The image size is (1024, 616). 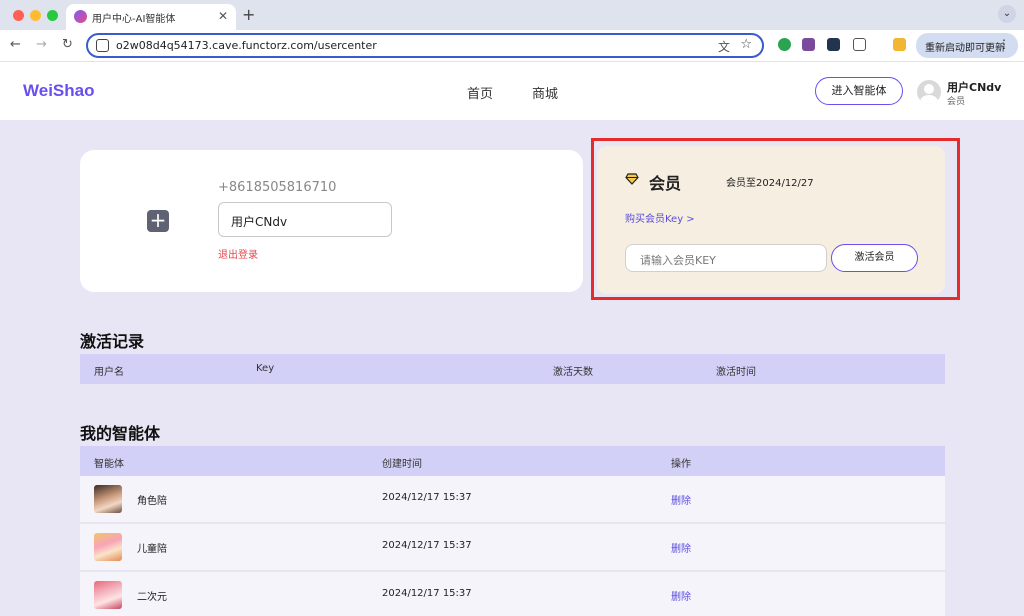 I want to click on bookmark-star-icon: ☆, so click(x=746, y=44).